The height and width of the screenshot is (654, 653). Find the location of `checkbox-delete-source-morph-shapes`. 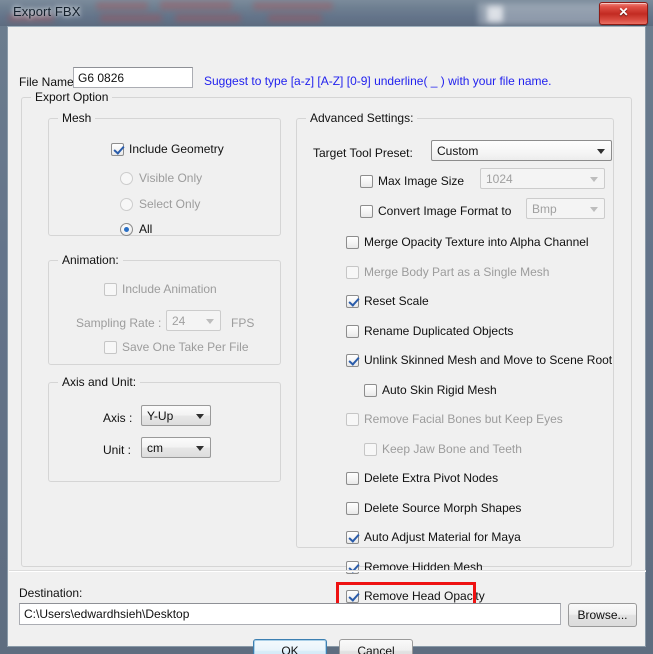

checkbox-delete-source-morph-shapes is located at coordinates (352, 508).